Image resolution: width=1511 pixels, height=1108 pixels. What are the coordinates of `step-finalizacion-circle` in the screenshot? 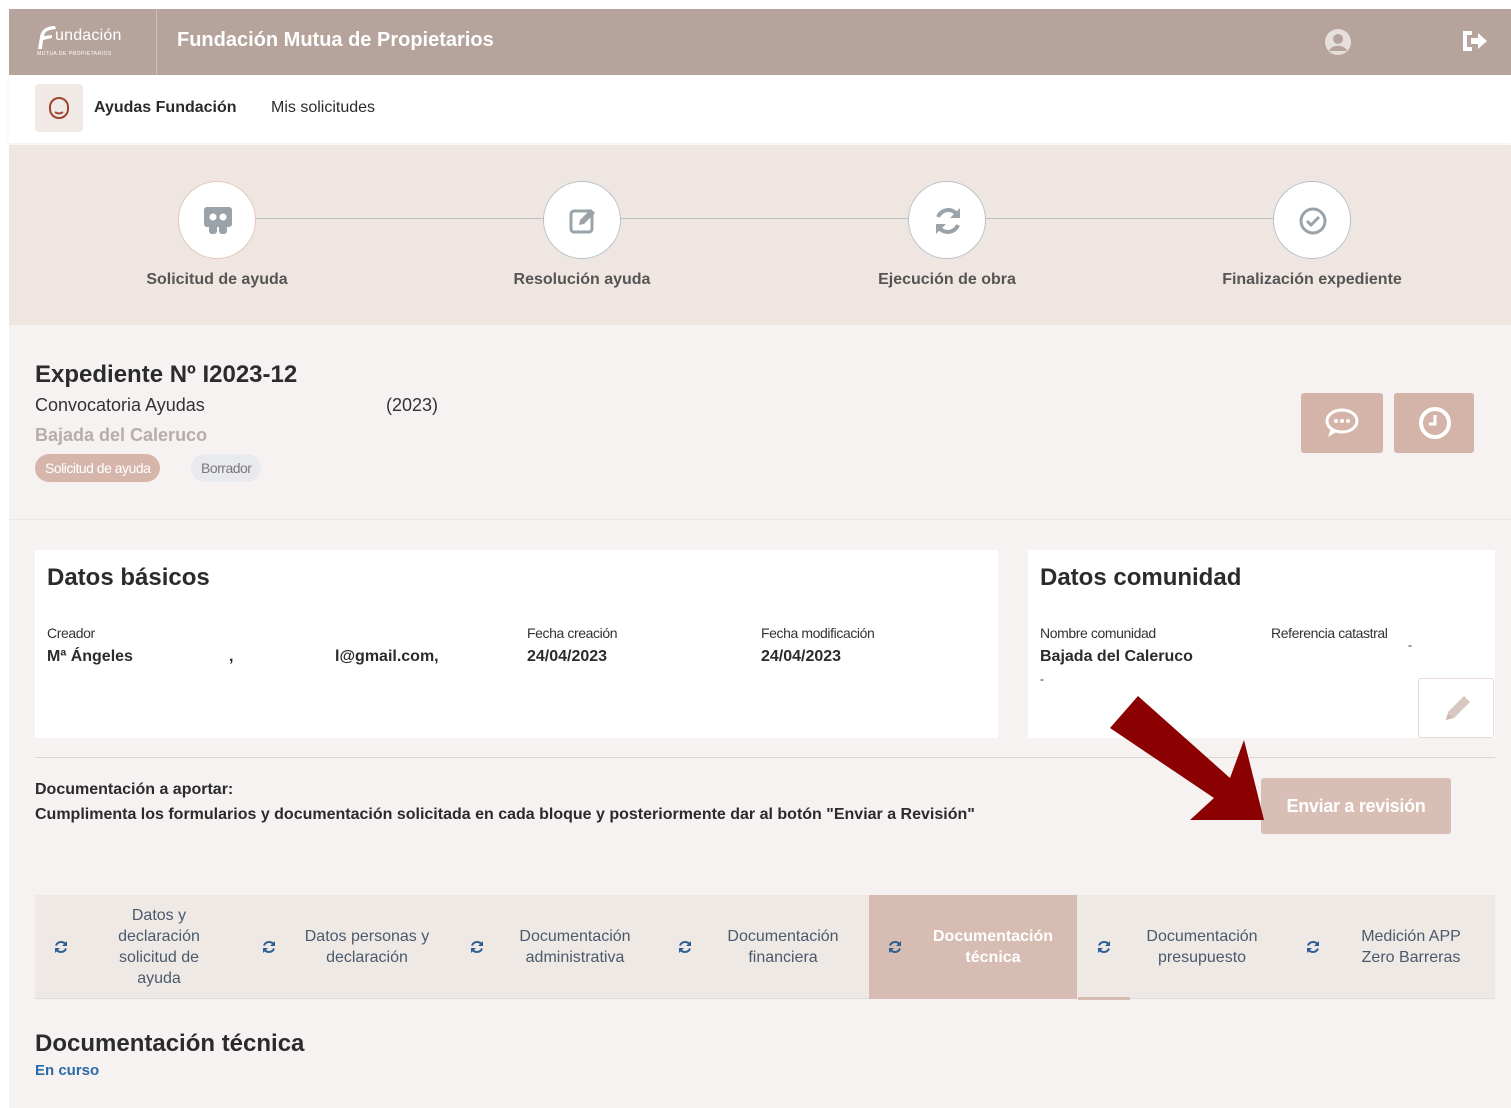 It's located at (1312, 220).